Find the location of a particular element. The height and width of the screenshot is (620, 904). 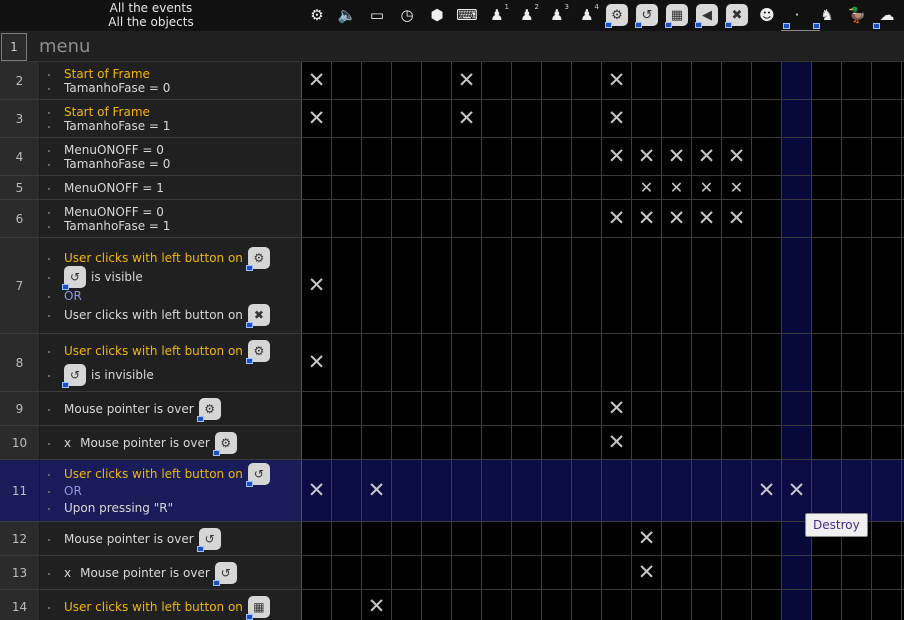

event-number: 3 is located at coordinates (20, 118).